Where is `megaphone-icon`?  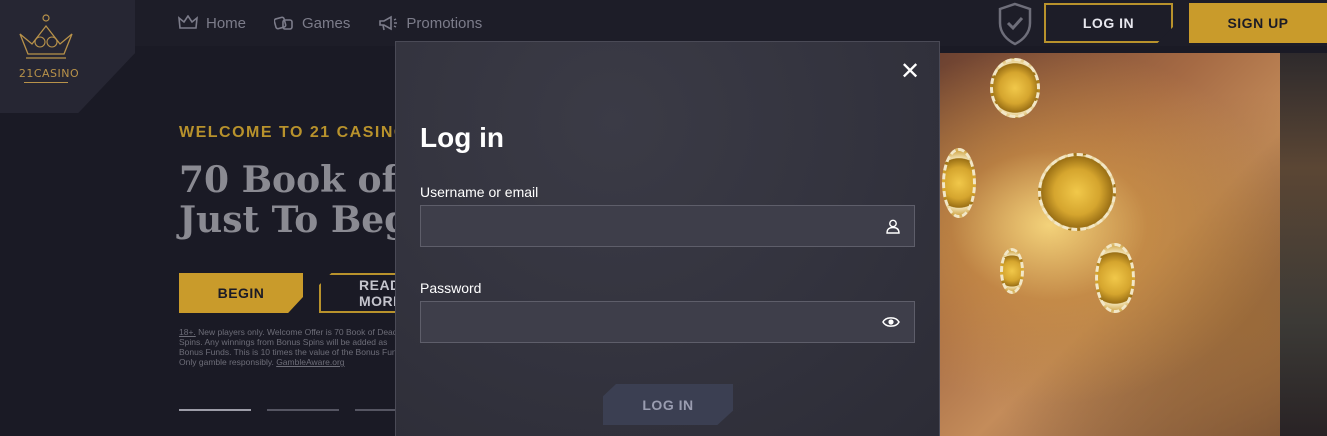
megaphone-icon is located at coordinates (388, 23).